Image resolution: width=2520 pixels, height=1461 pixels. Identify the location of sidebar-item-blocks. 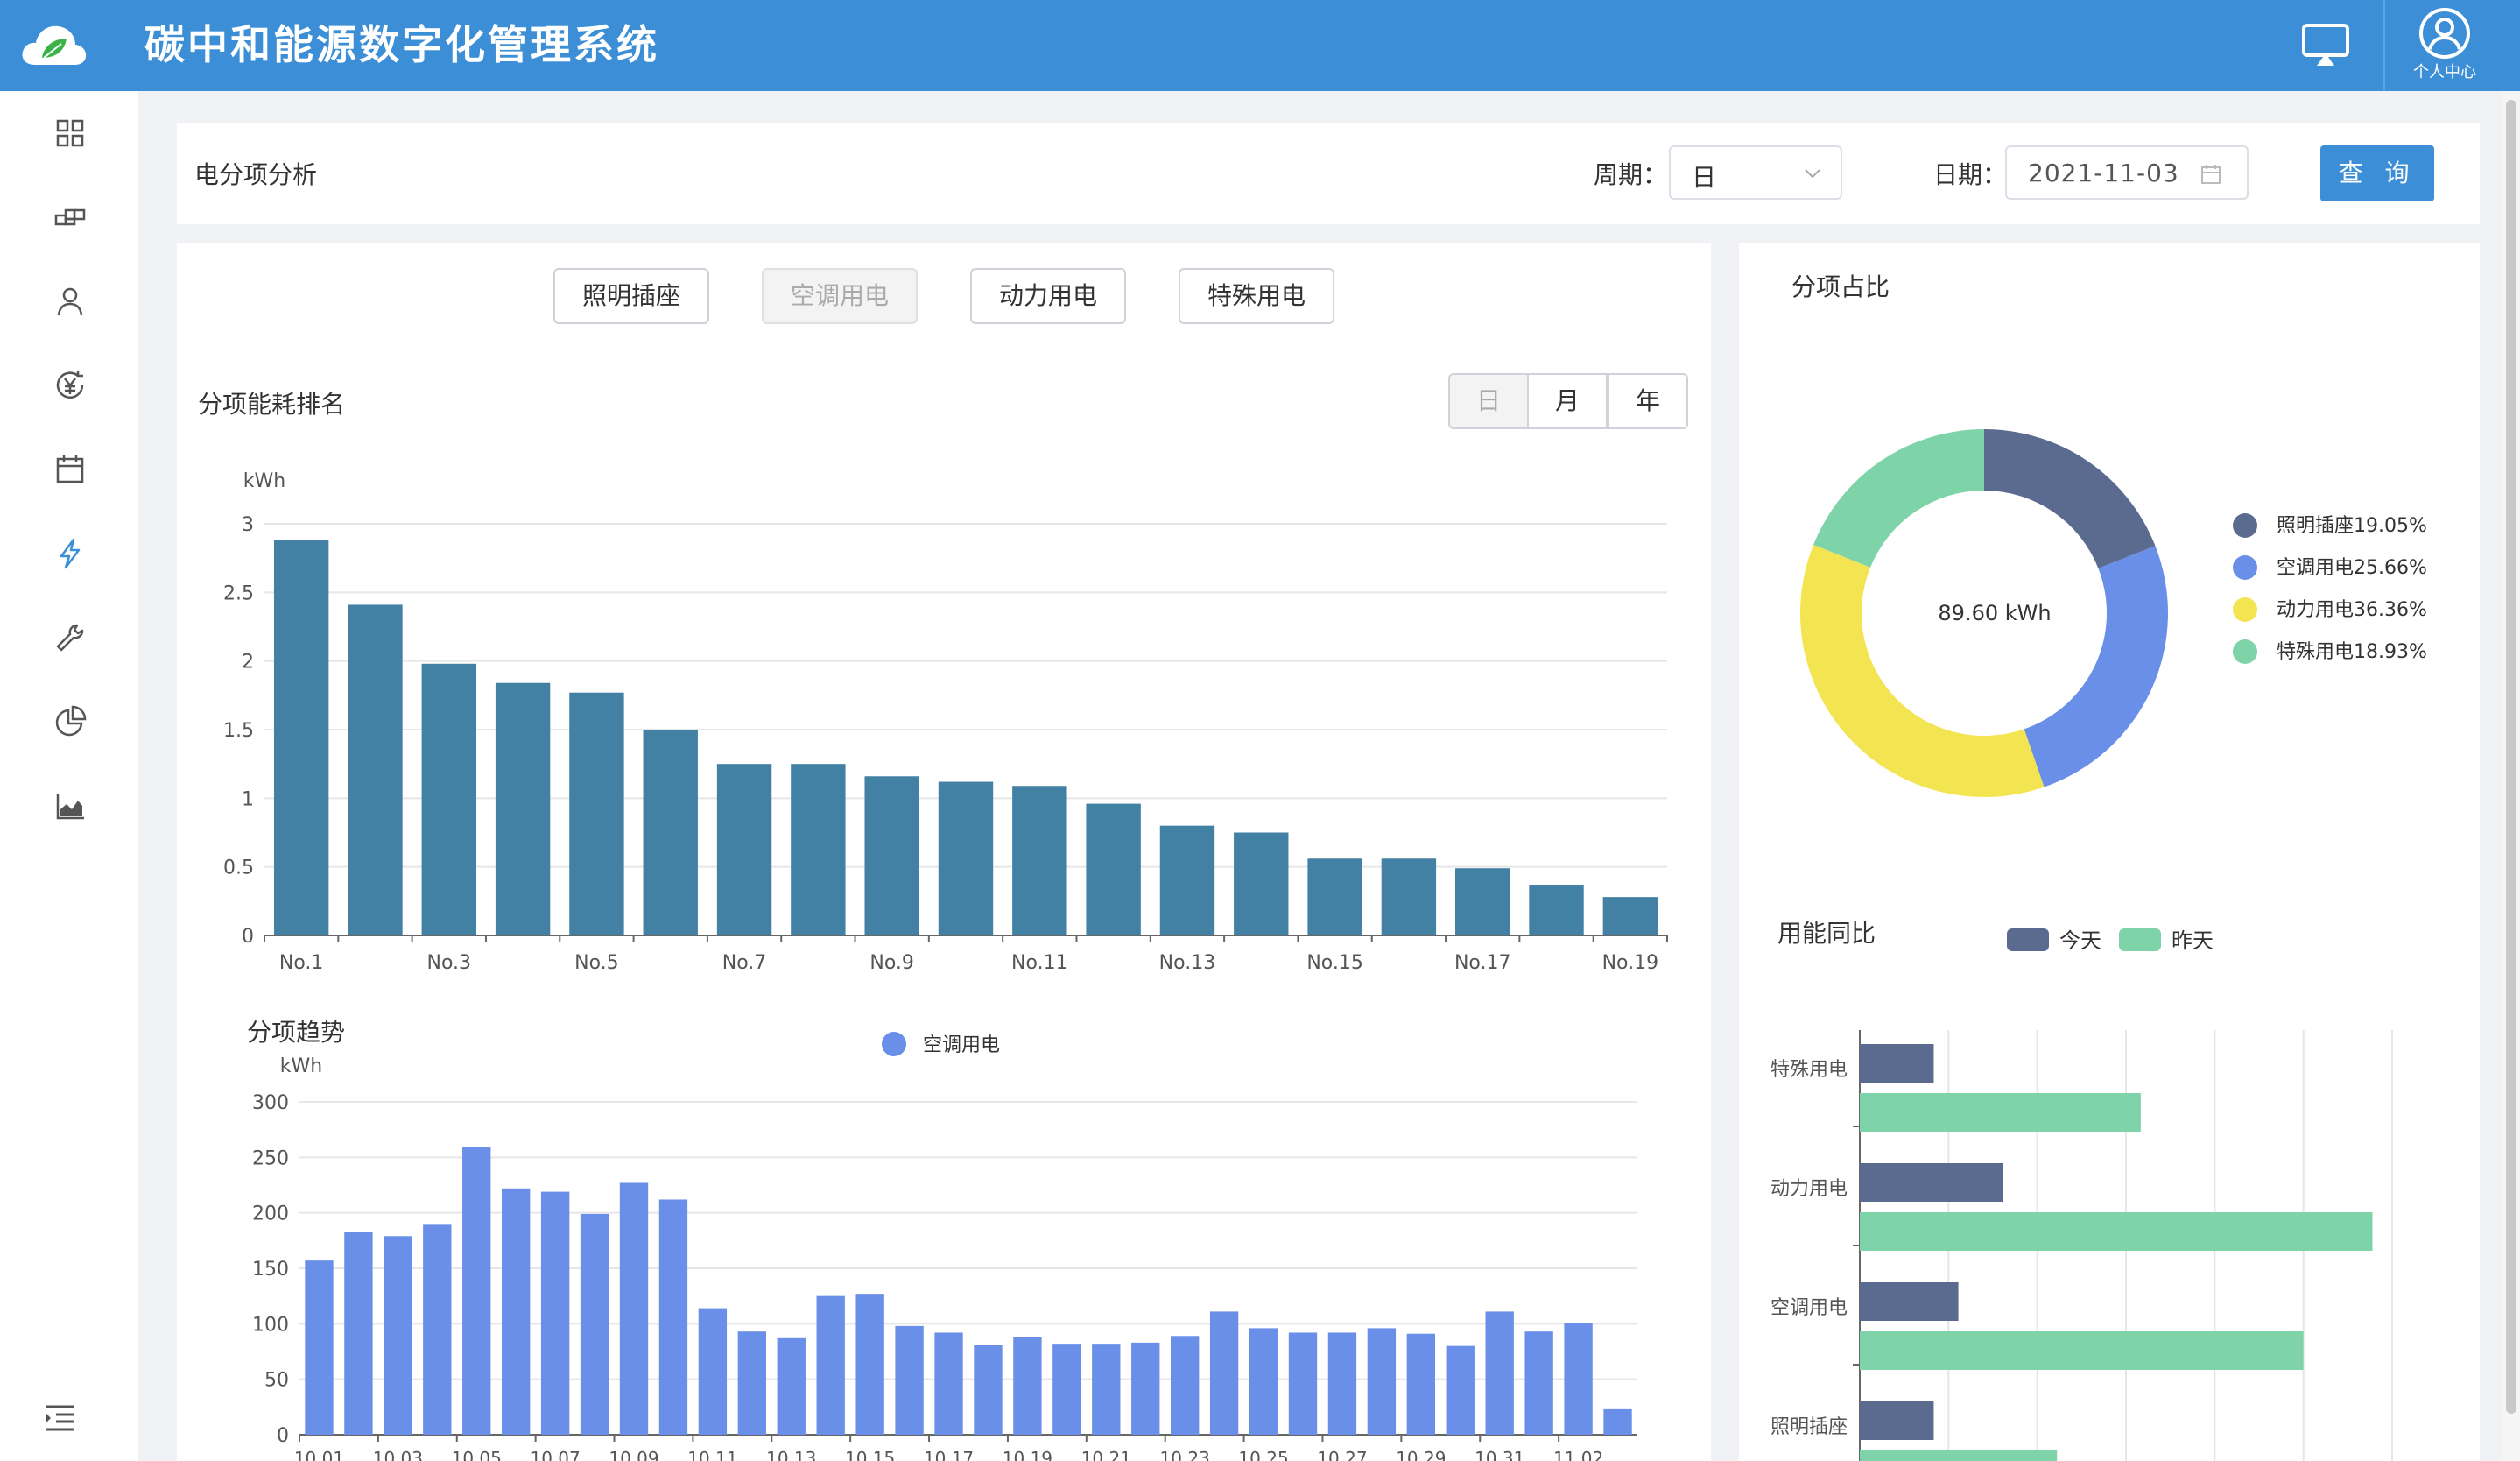
(70, 217).